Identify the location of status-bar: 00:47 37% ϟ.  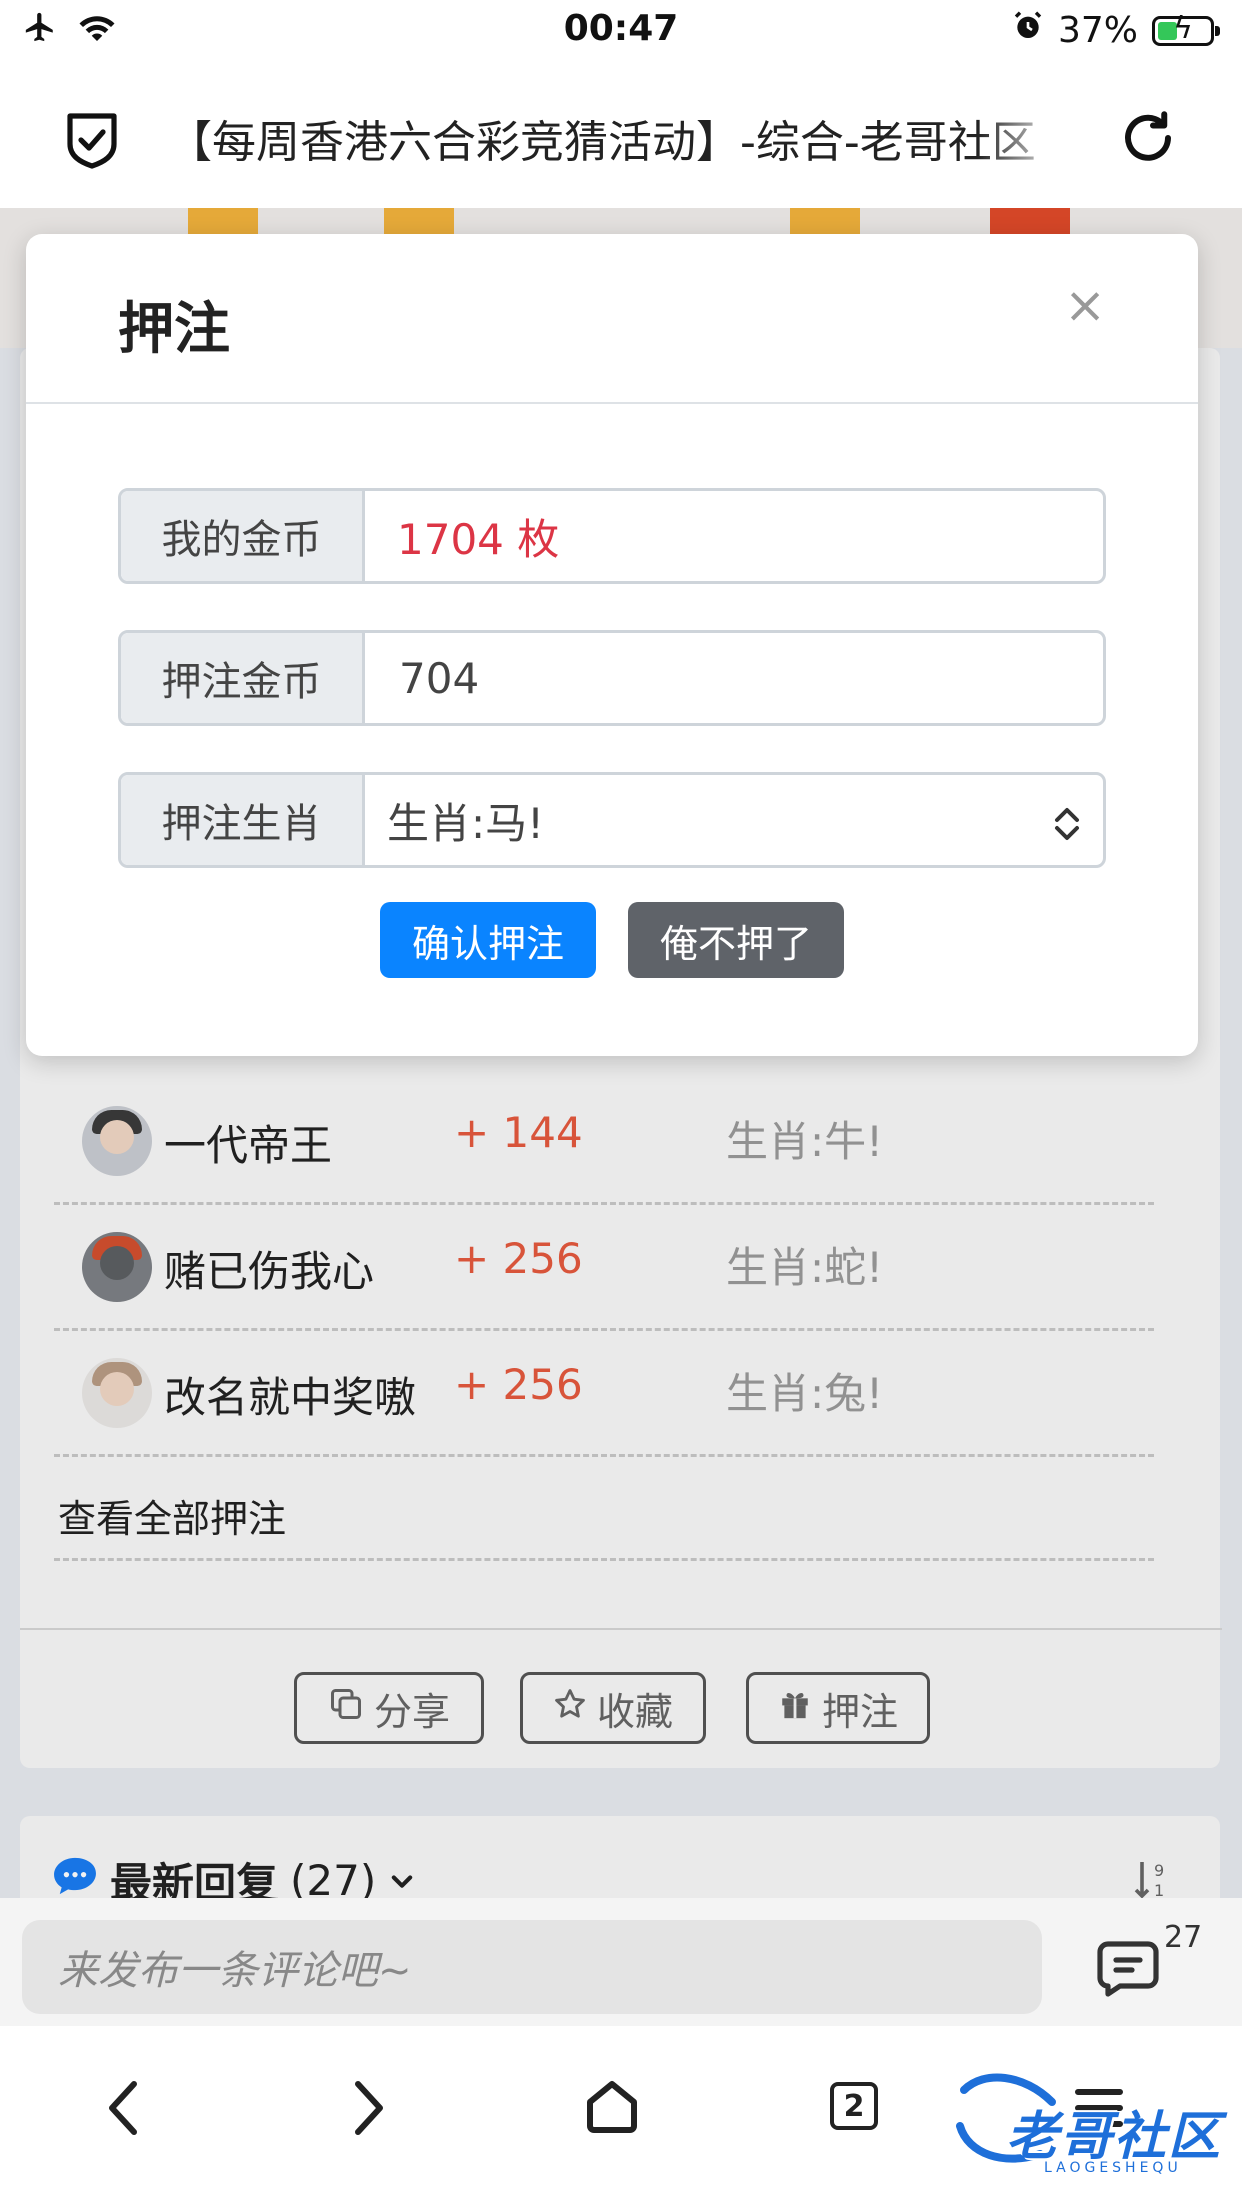
(621, 31).